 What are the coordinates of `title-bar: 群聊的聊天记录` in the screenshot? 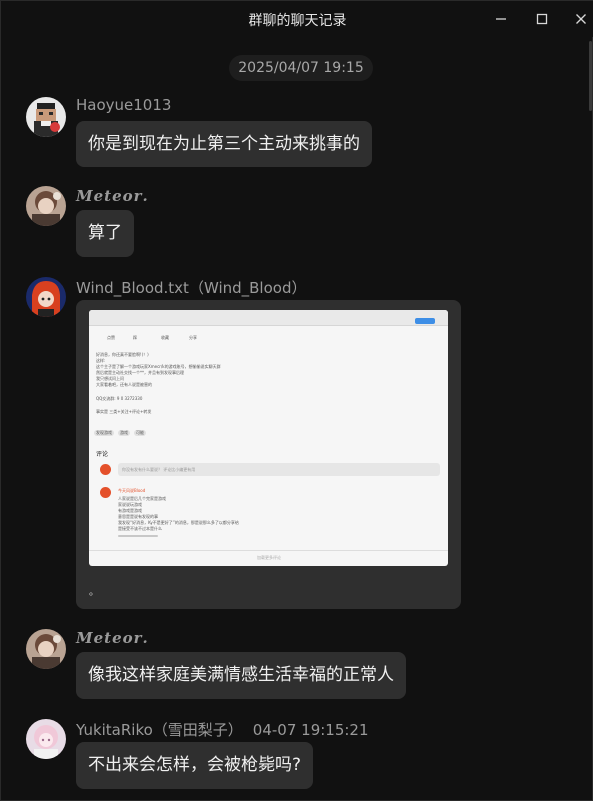 It's located at (297, 19).